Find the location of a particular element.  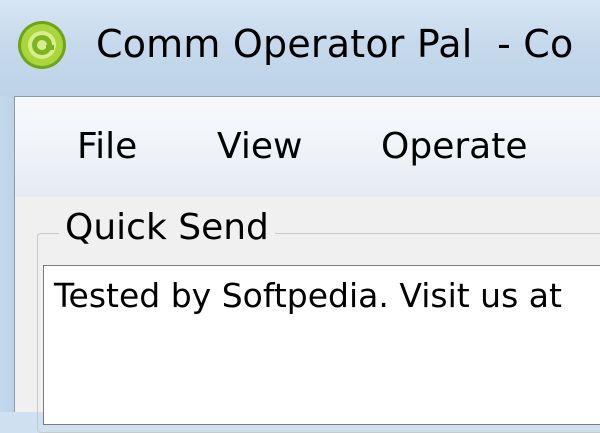

menu-file: File is located at coordinates (107, 147).